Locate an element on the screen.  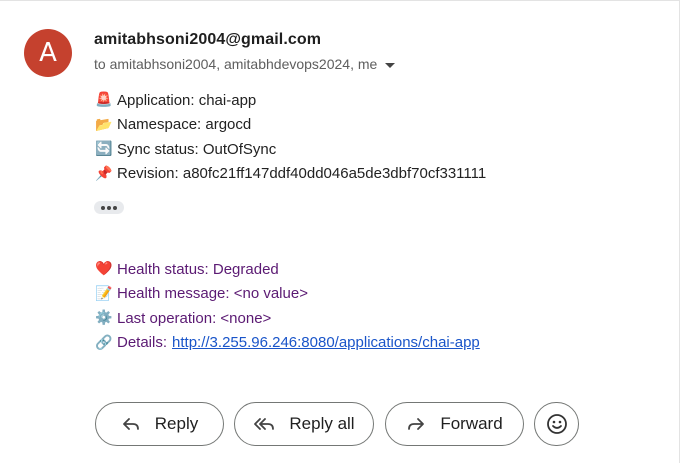
link-icon: 🔗 is located at coordinates (104, 342).